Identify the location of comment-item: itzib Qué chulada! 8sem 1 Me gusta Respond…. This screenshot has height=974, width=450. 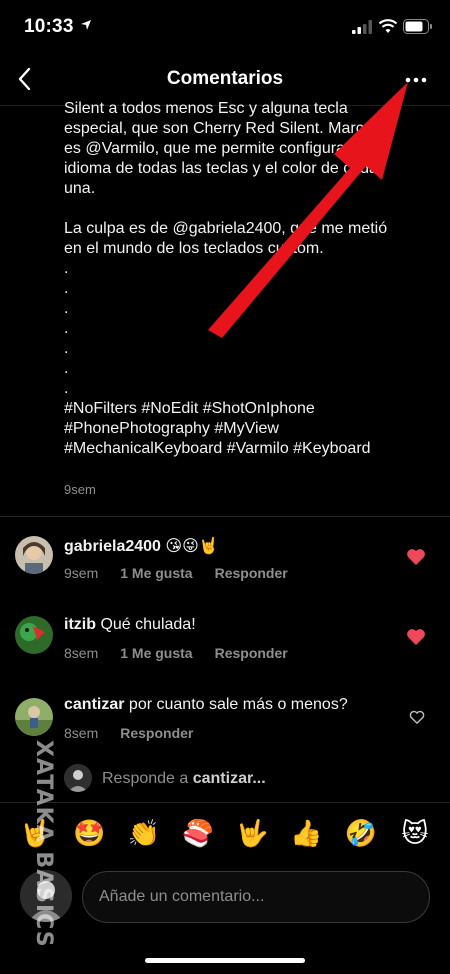
(225, 640).